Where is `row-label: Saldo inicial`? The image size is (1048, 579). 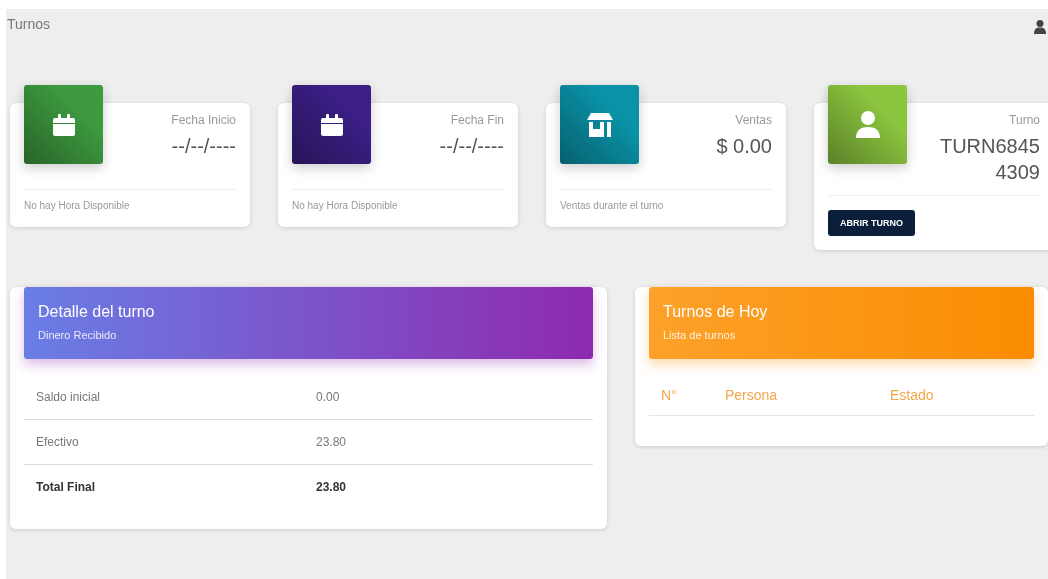 row-label: Saldo inicial is located at coordinates (69, 397).